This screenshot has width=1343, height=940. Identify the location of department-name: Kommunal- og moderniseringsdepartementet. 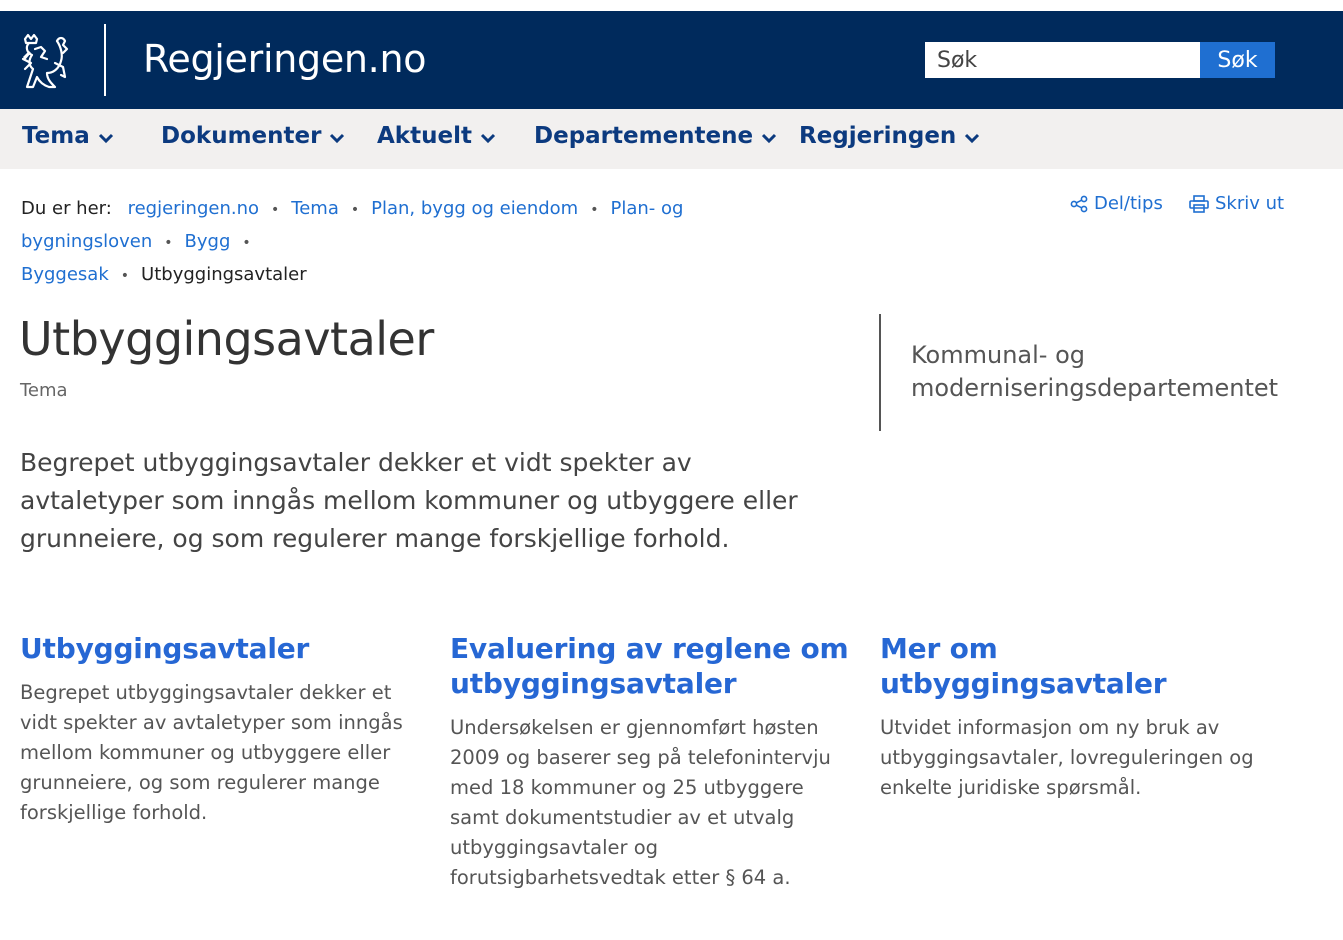
(1095, 371).